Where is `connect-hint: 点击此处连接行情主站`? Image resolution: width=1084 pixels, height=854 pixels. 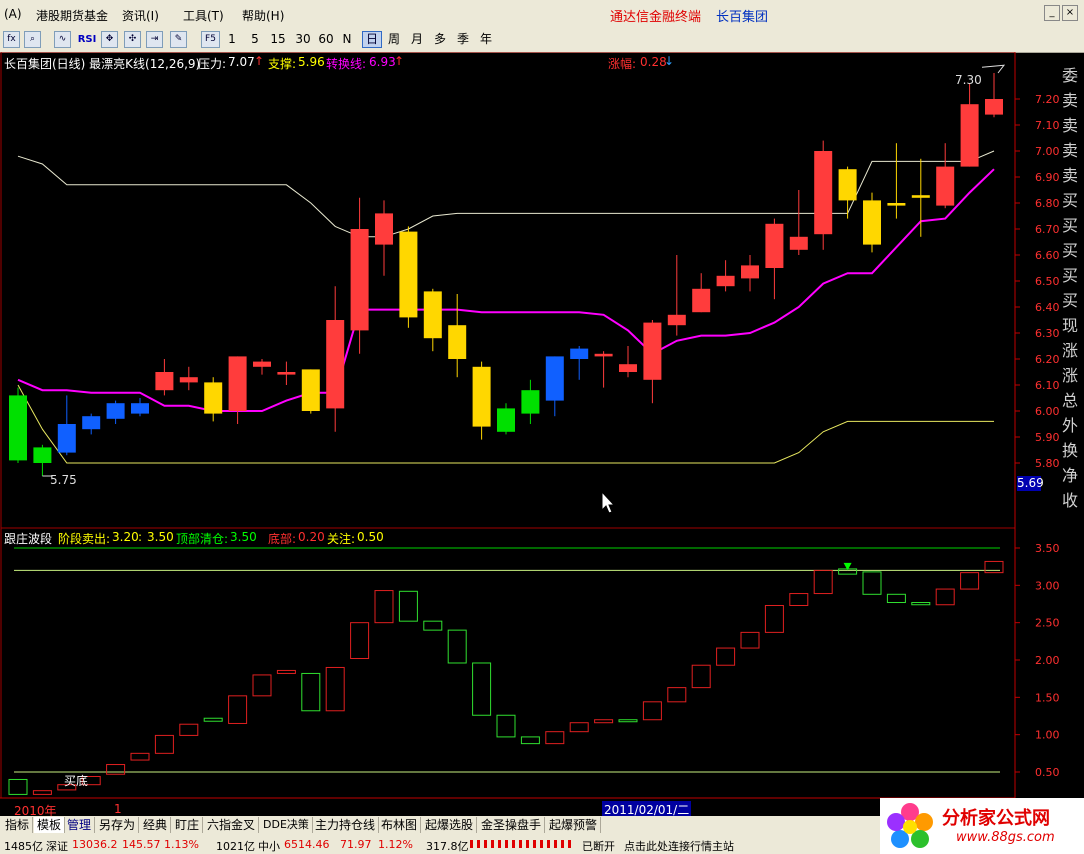 connect-hint: 点击此处连接行情主站 is located at coordinates (679, 846).